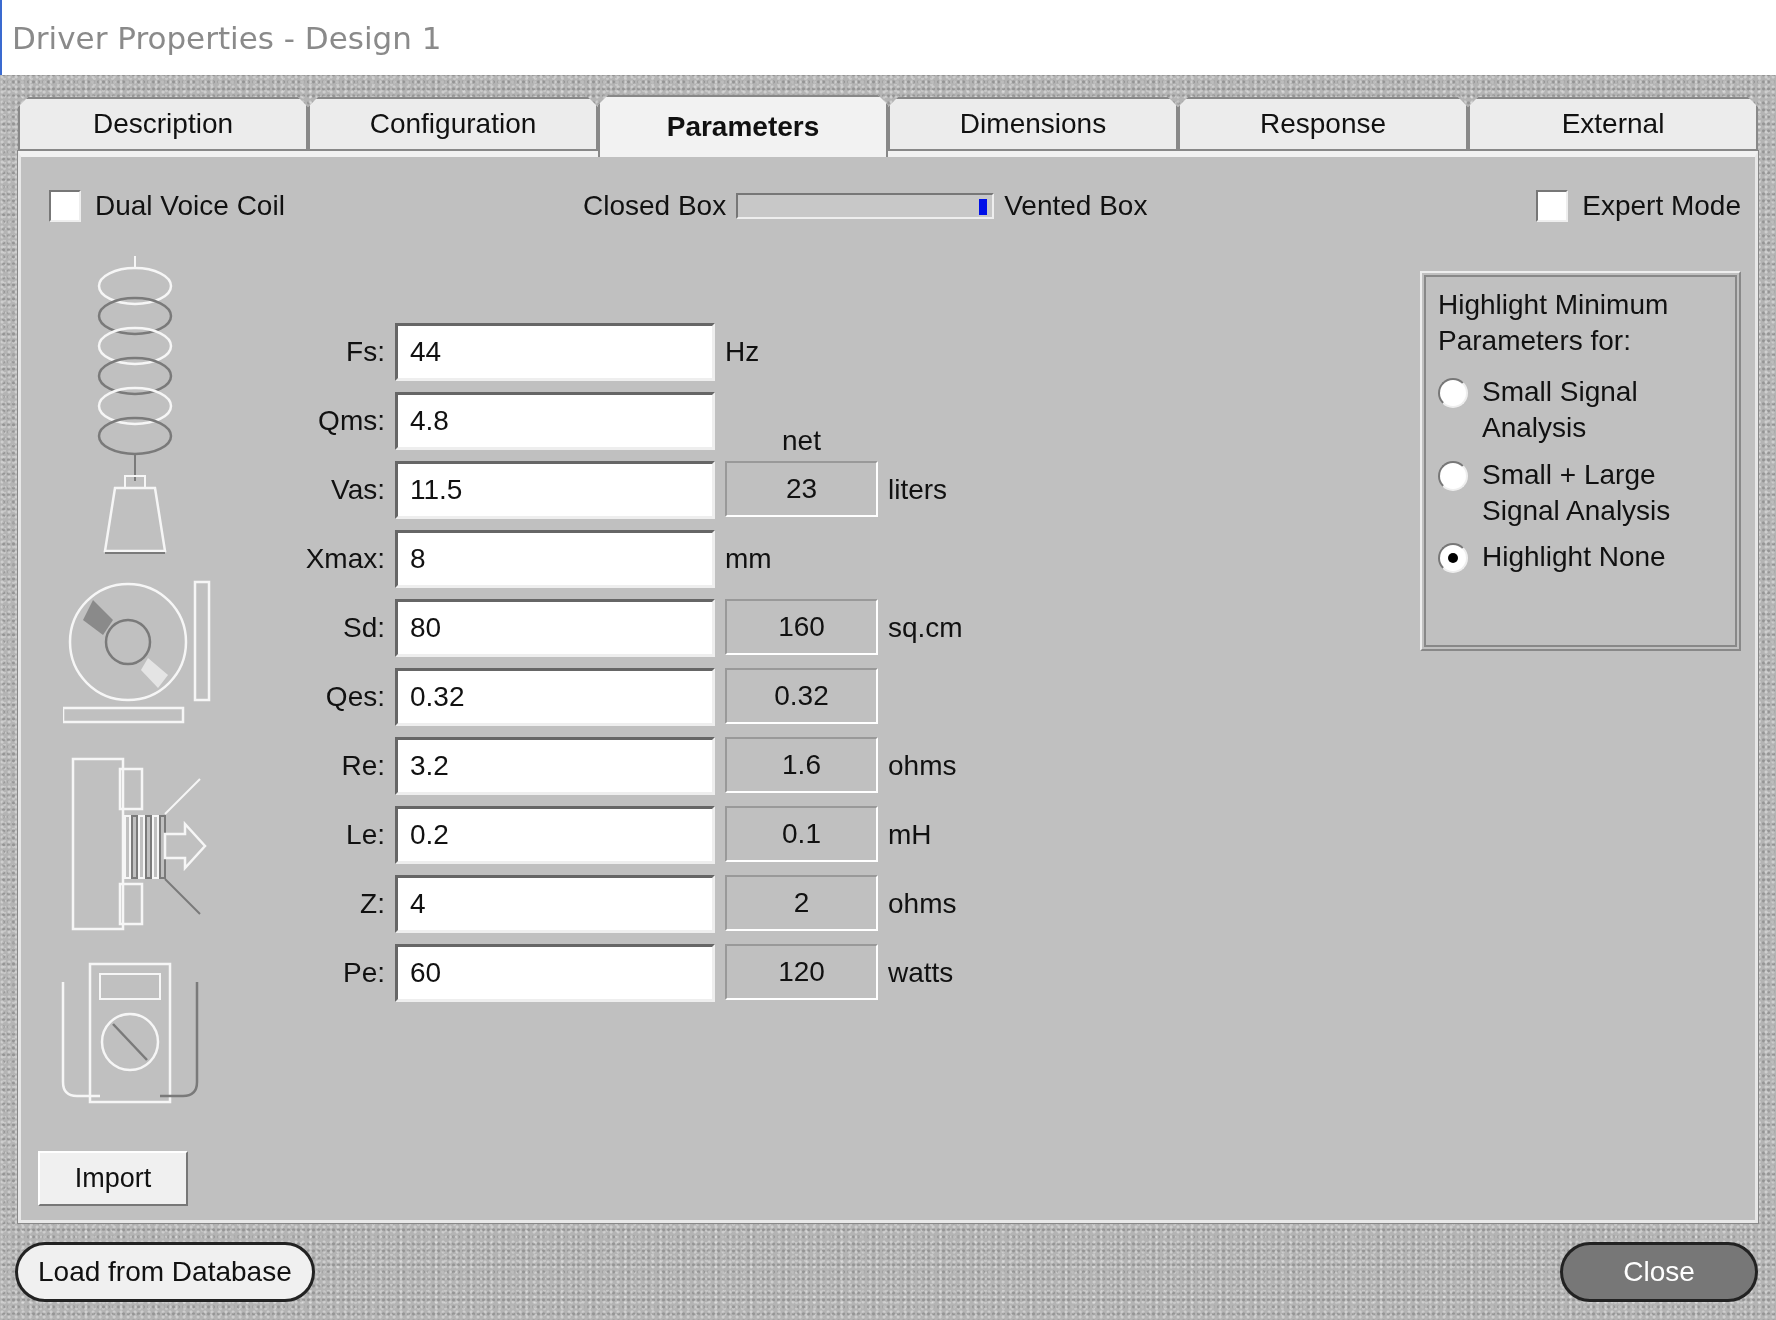 The height and width of the screenshot is (1320, 1776). Describe the element at coordinates (1560, 410) in the screenshot. I see `radio-label: Small Signal Analysis` at that location.